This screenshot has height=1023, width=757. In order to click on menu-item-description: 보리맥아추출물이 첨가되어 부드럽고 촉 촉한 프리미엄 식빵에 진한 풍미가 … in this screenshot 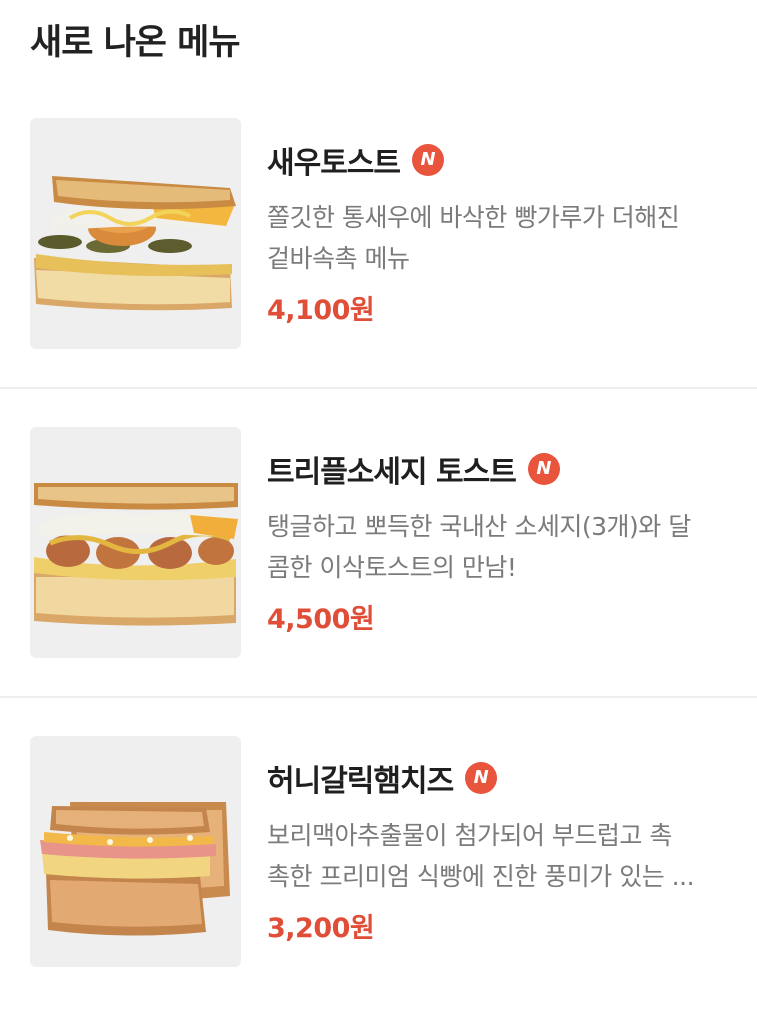, I will do `click(481, 856)`.